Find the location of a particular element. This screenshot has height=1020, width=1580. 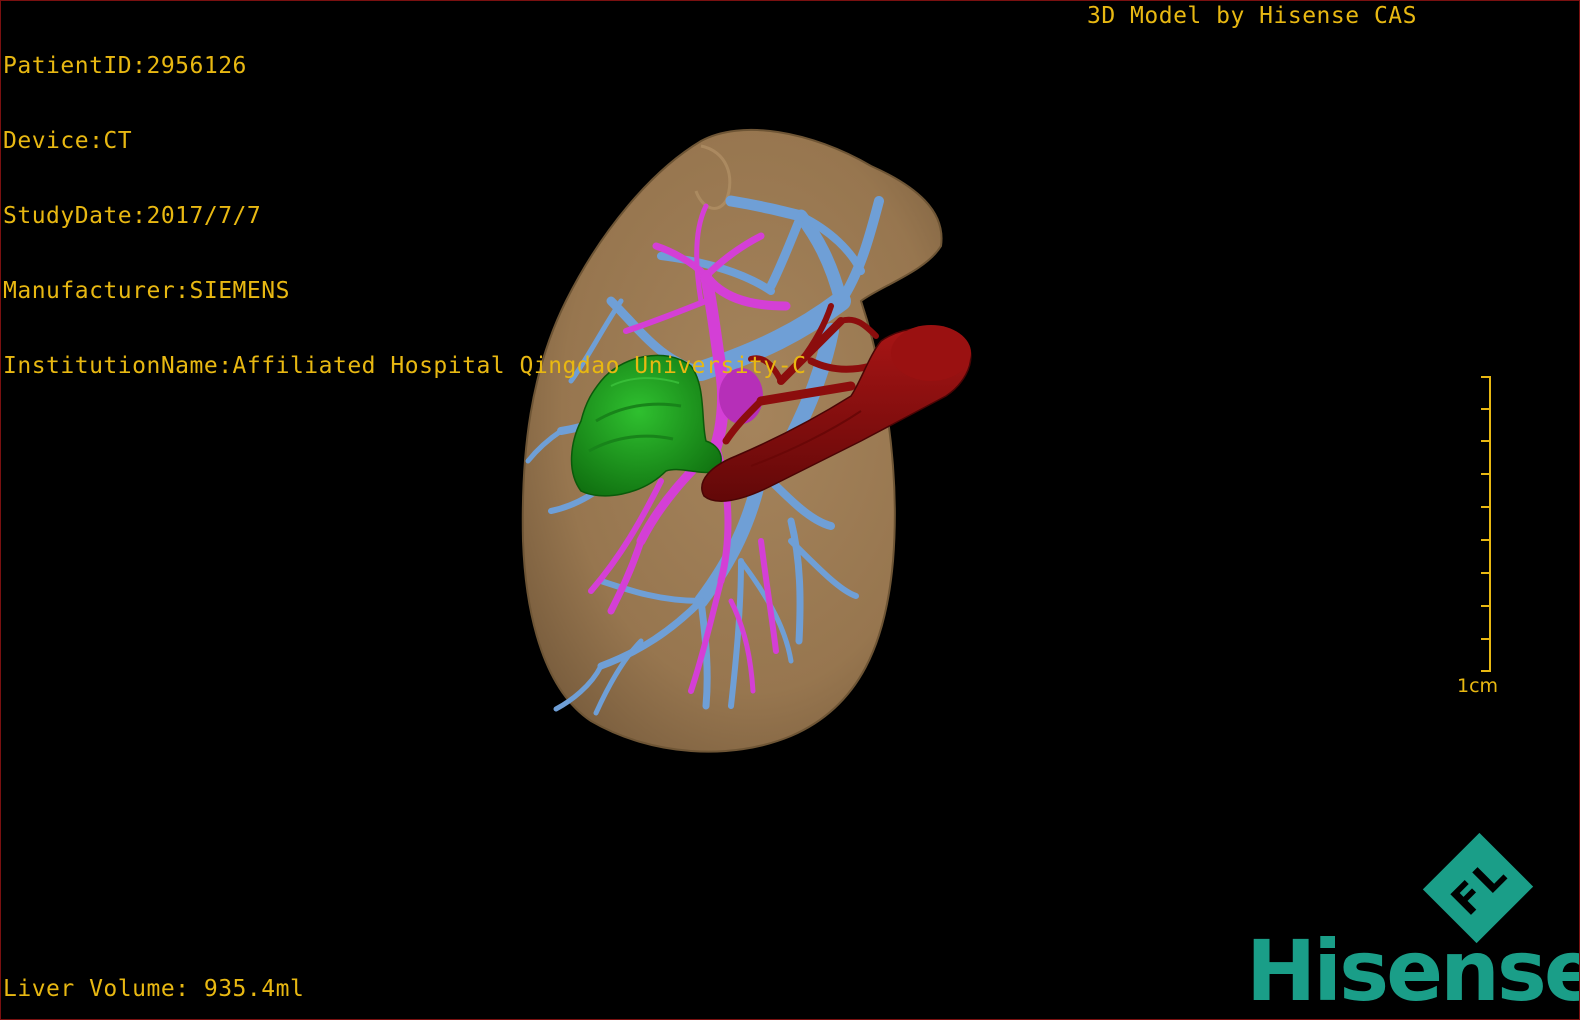

hisense-logo-text: Hisense is located at coordinates (1413, 971).